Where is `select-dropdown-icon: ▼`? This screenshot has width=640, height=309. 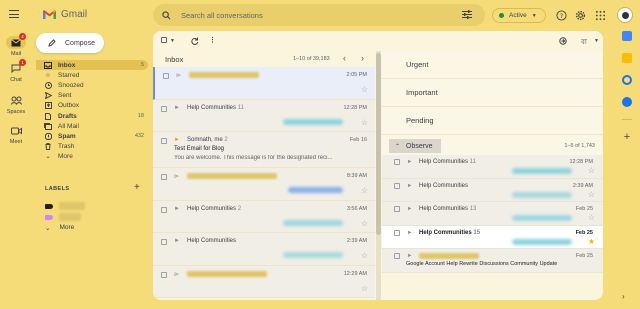 select-dropdown-icon: ▼ is located at coordinates (172, 41).